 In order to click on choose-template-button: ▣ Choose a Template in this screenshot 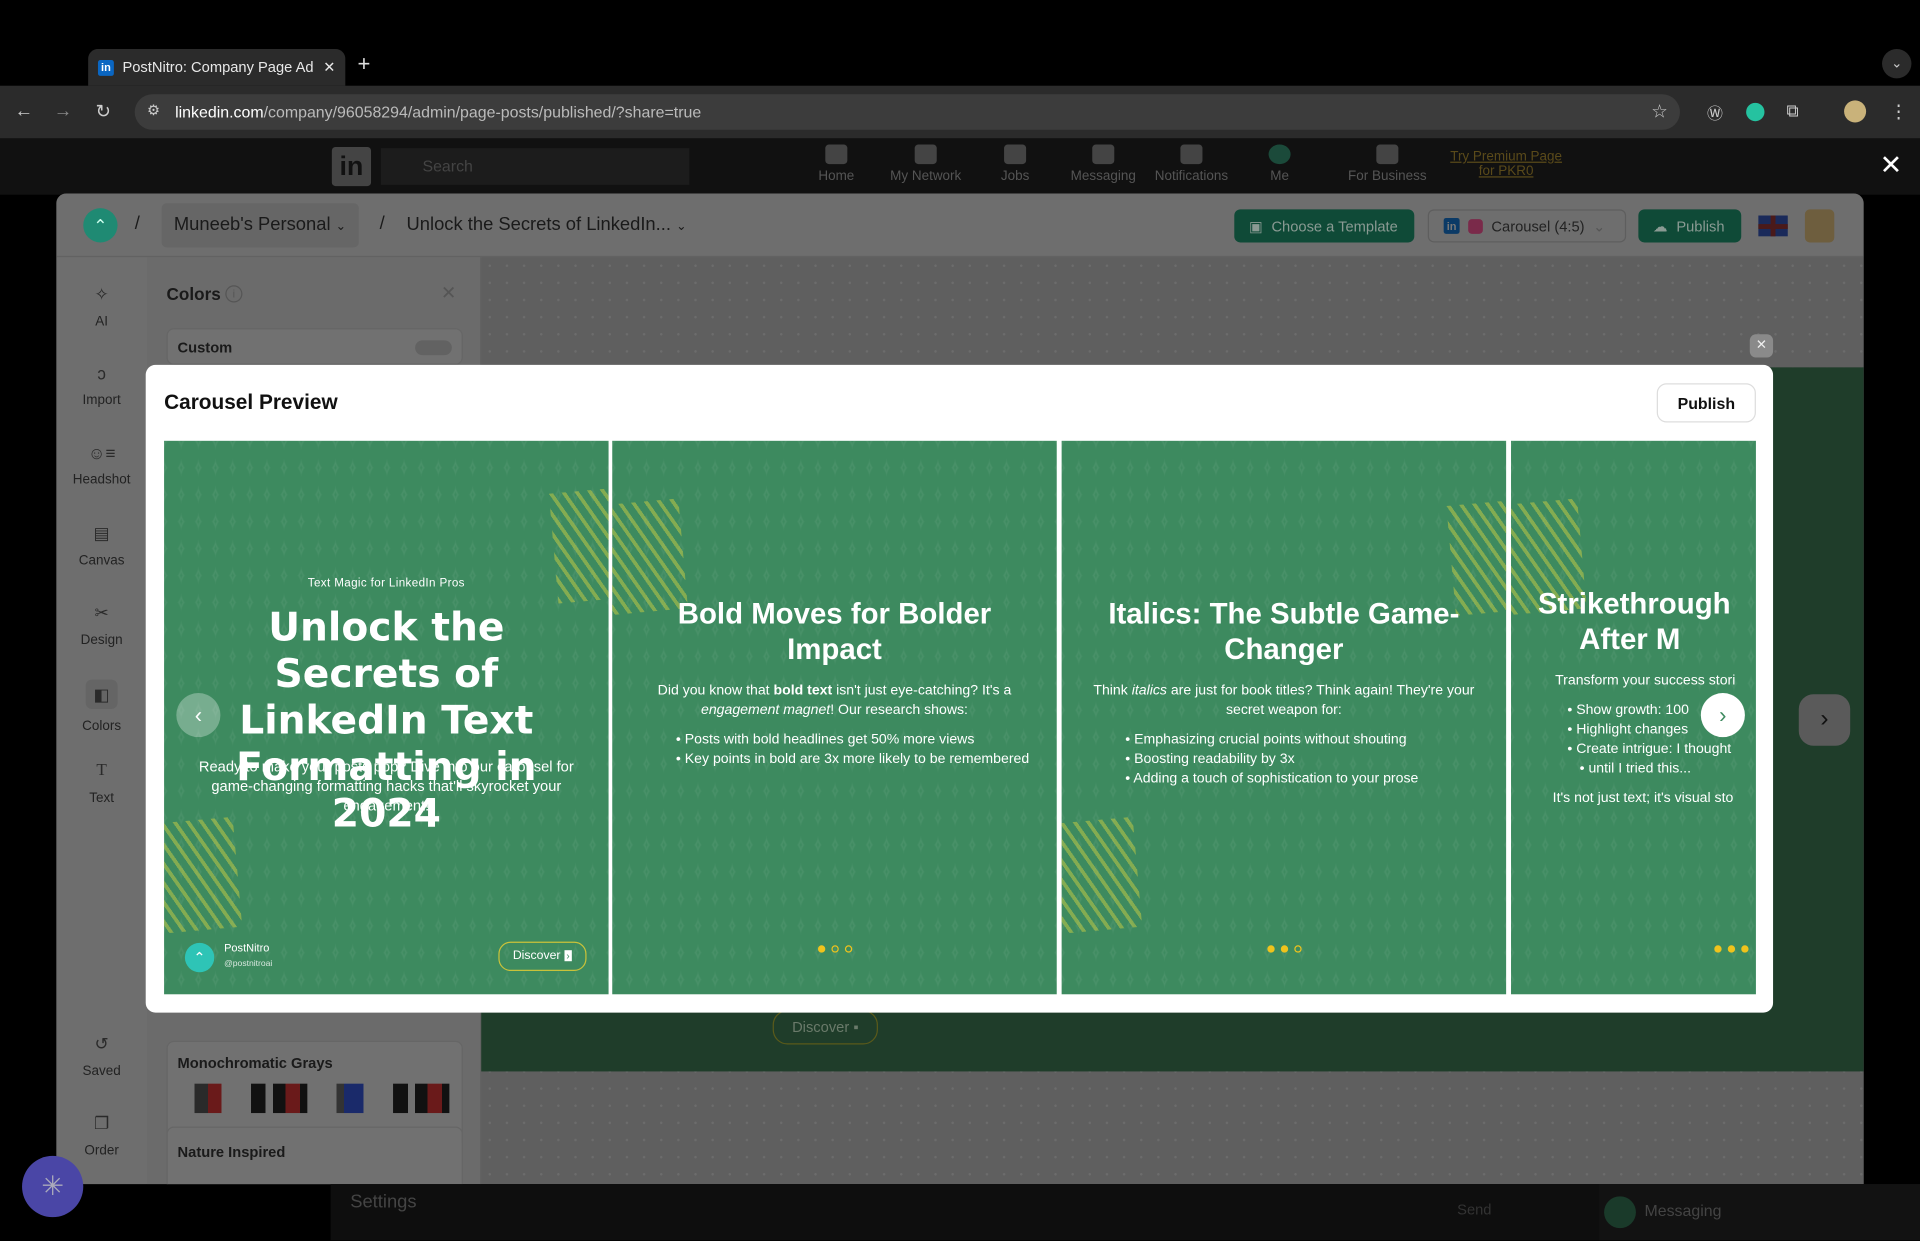, I will do `click(1324, 226)`.